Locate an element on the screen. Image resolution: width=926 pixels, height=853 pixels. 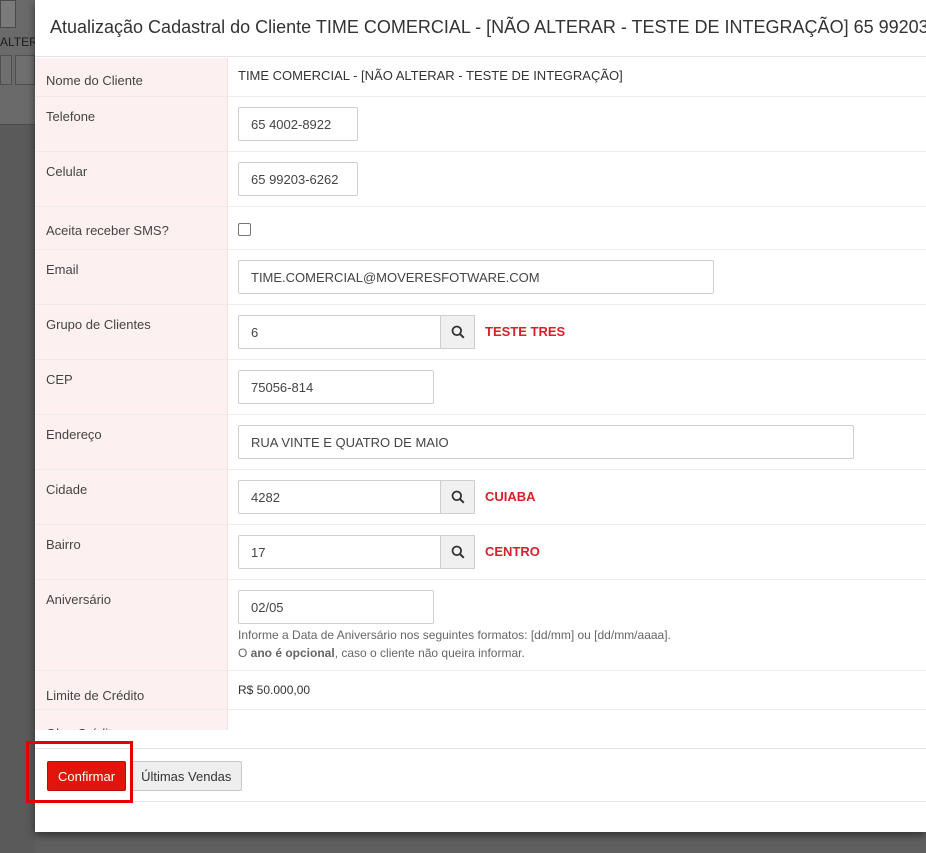
row-sms: Aceita receber SMS? is located at coordinates (480, 228).